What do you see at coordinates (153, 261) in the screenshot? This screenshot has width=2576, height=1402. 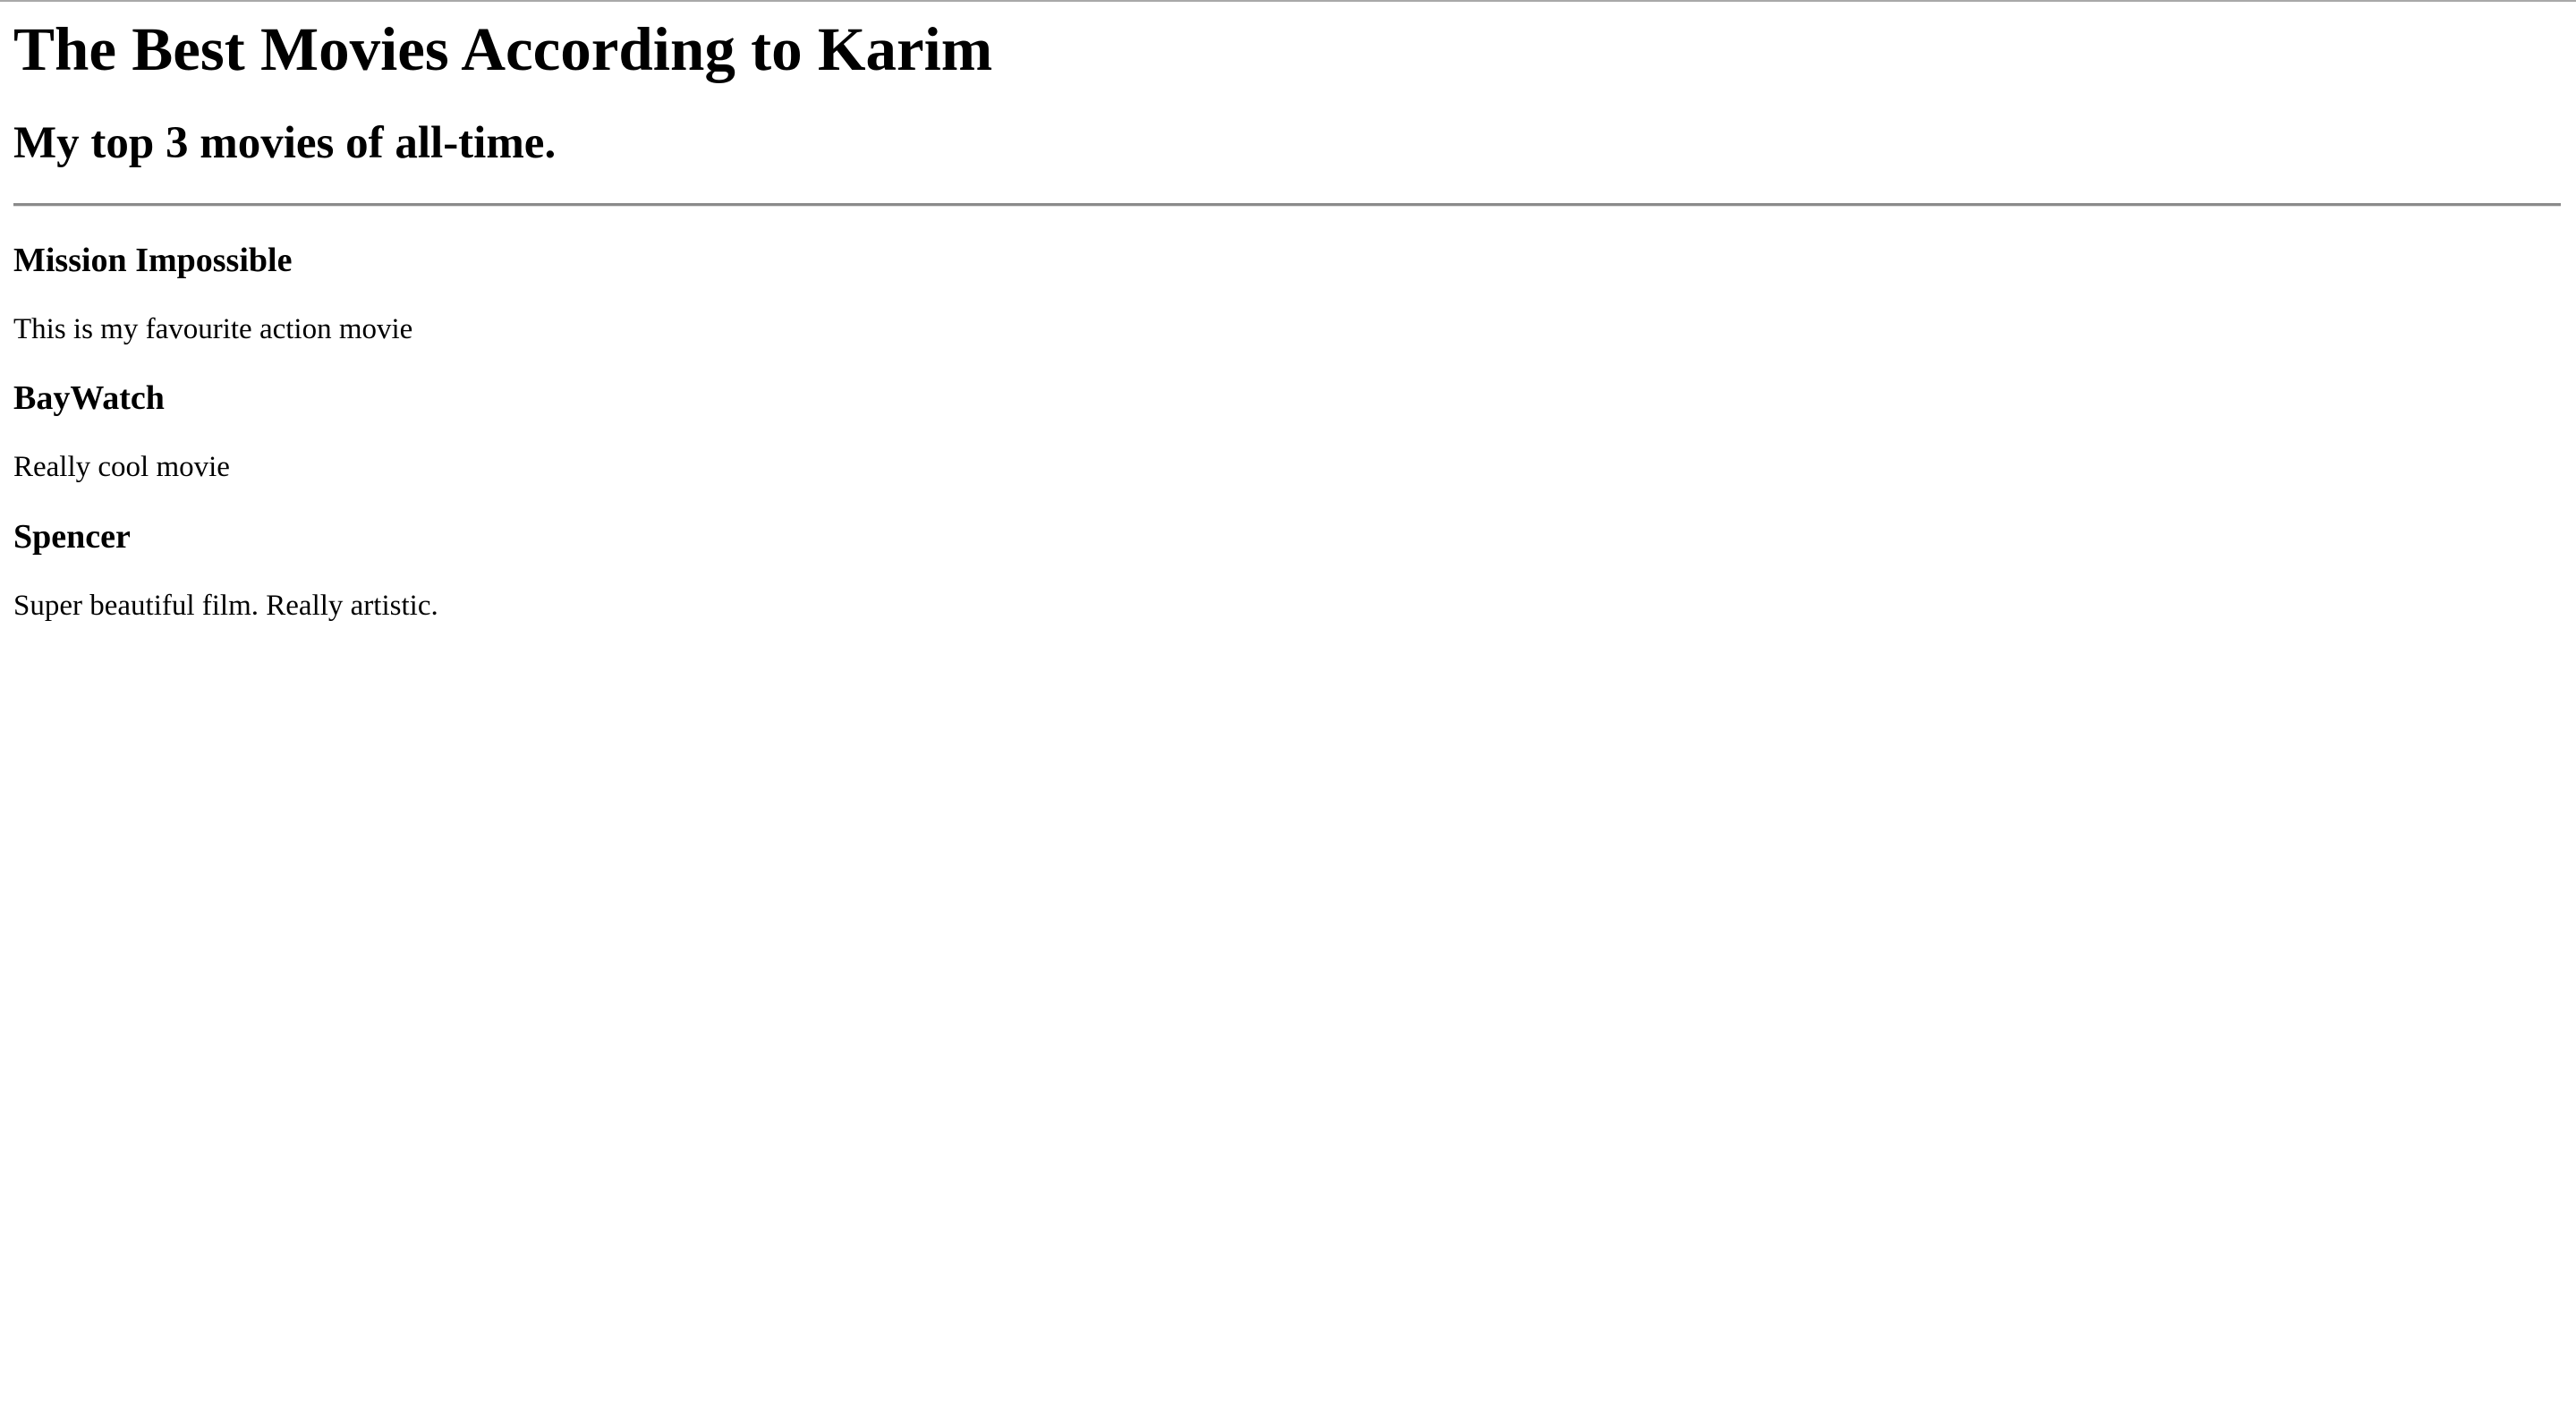 I see `movie-title-1: Mission Impossible` at bounding box center [153, 261].